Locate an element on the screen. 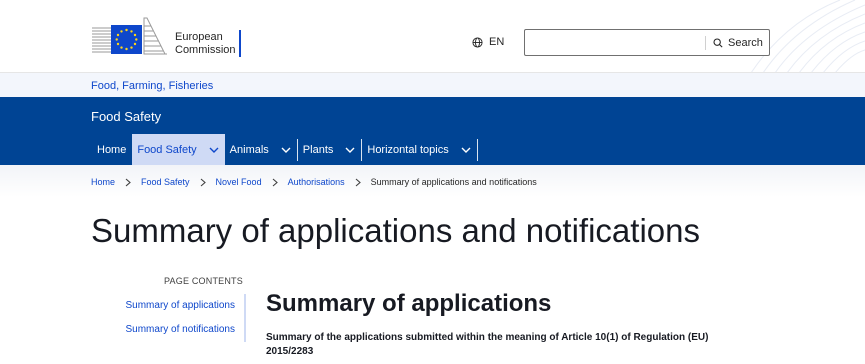  search-button-label: Search is located at coordinates (745, 42).